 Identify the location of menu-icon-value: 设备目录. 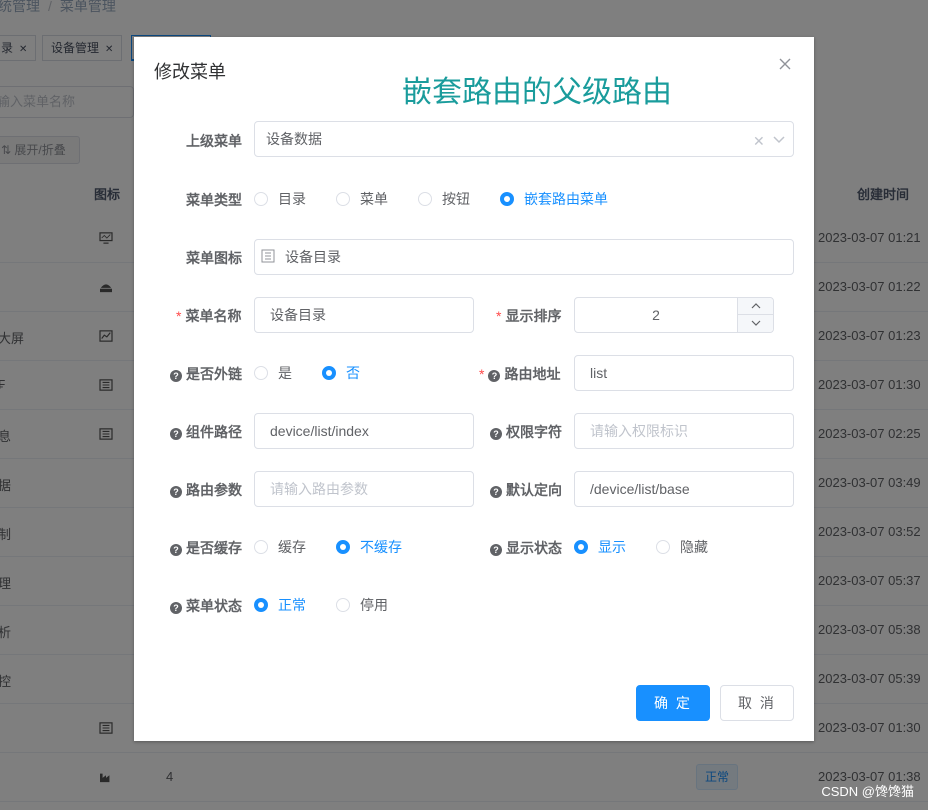
(313, 257).